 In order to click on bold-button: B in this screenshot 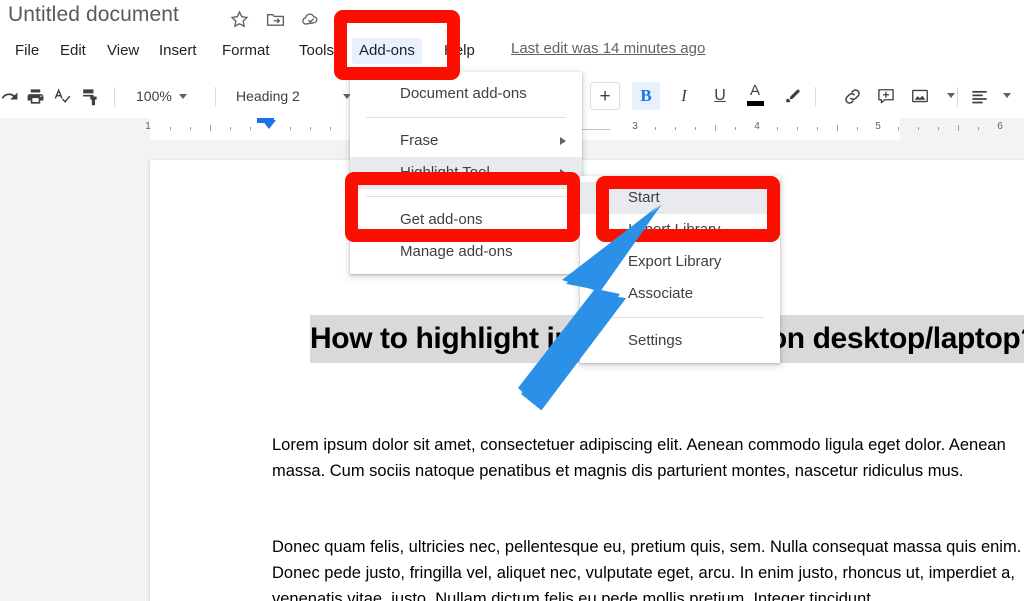, I will do `click(646, 96)`.